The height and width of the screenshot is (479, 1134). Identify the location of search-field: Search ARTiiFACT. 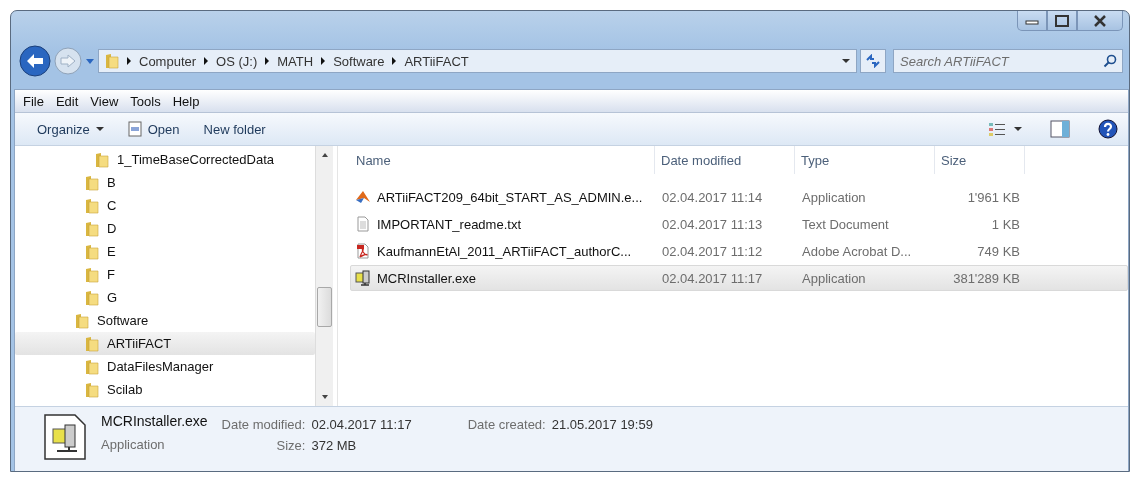
(1008, 61).